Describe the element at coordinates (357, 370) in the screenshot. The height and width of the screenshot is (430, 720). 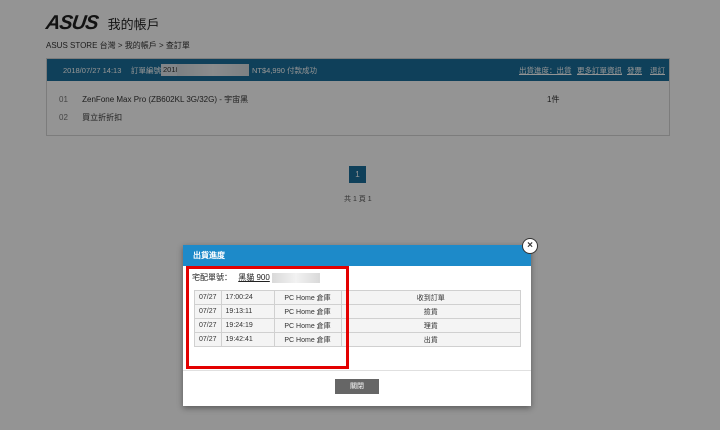
I see `modal-footer-divider` at that location.